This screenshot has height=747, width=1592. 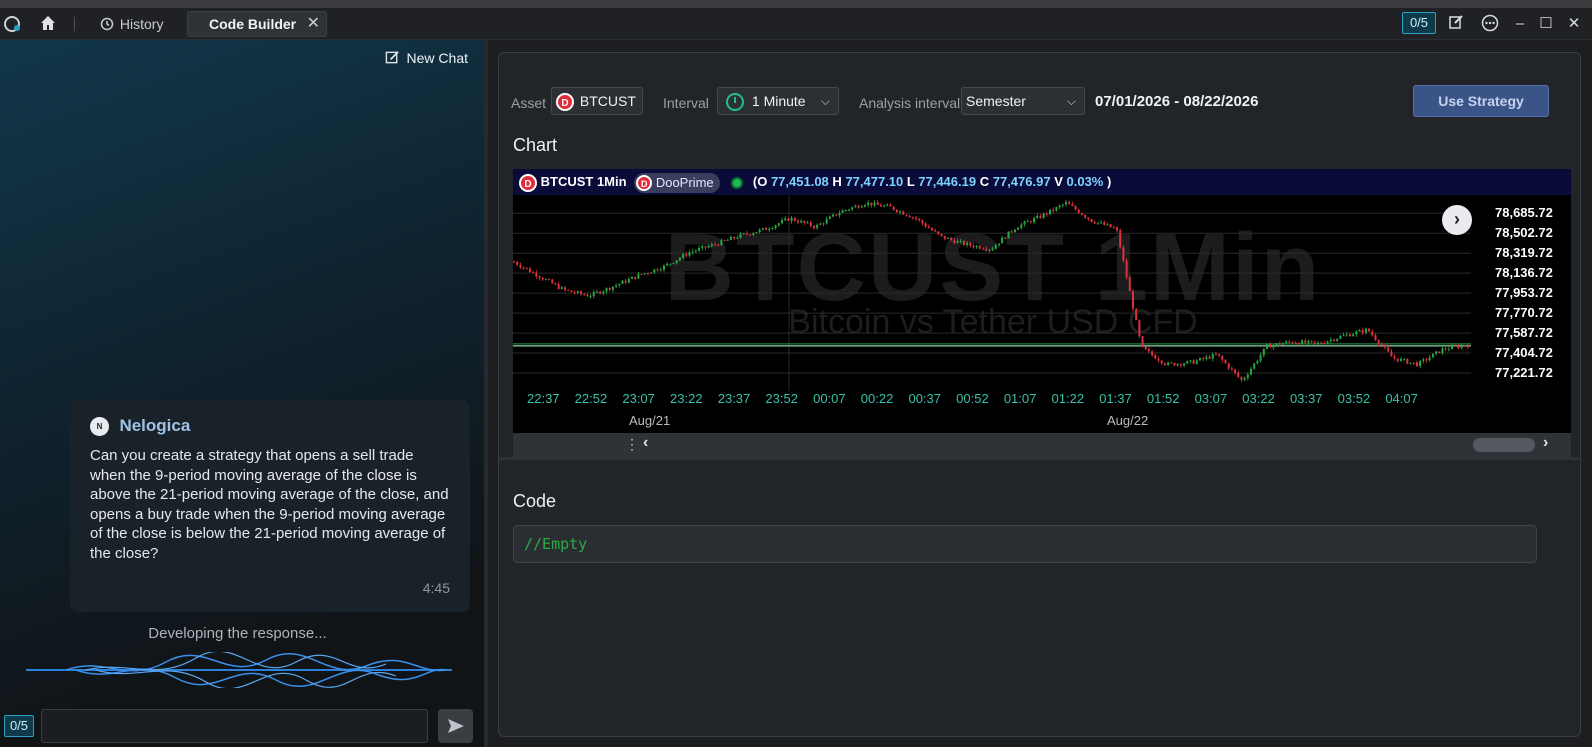 I want to click on home-icon, so click(x=48, y=24).